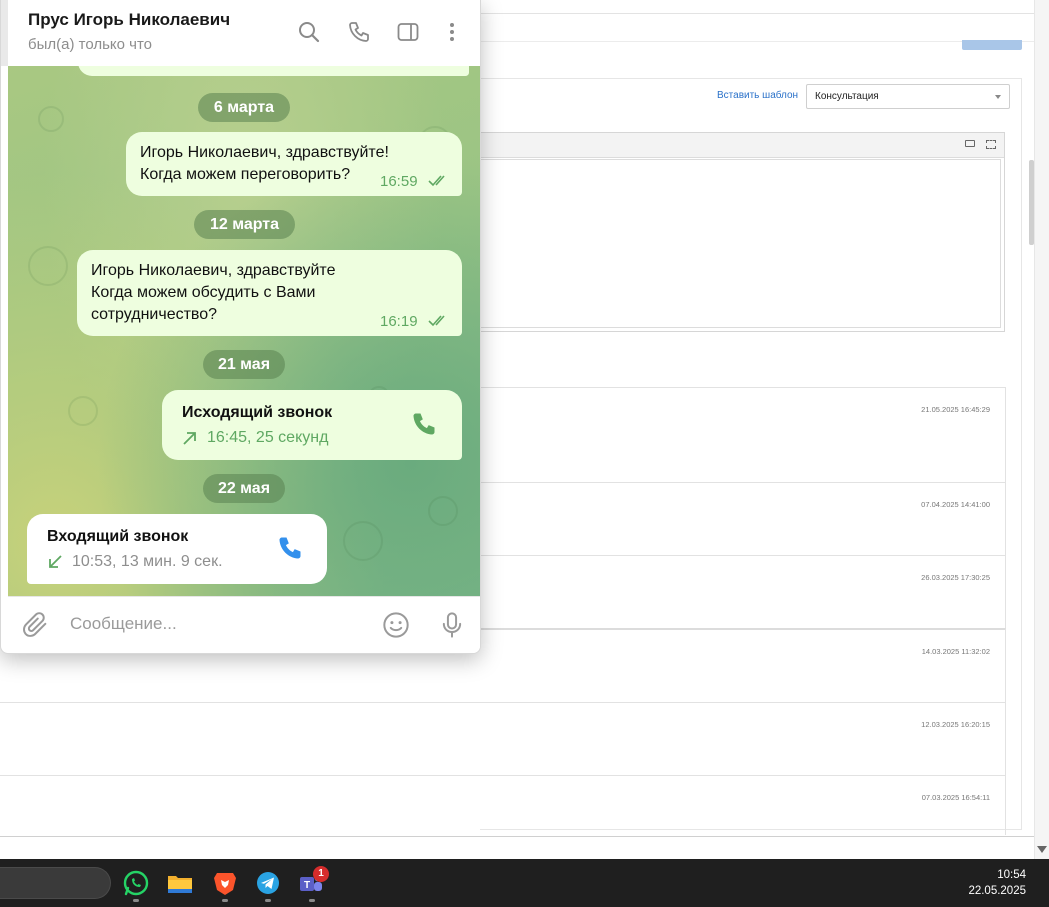 The height and width of the screenshot is (907, 1049). Describe the element at coordinates (740, 243) in the screenshot. I see `editor-text-area` at that location.